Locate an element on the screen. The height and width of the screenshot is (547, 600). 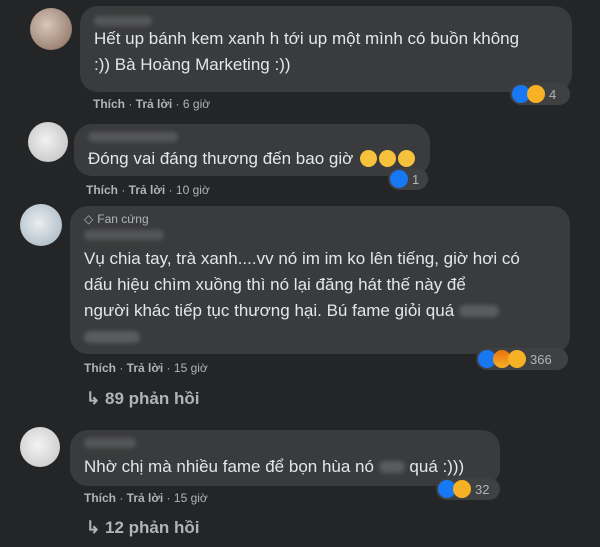
comment-text-line: :)) Bà Hoàng Marketing :)) is located at coordinates (192, 64).